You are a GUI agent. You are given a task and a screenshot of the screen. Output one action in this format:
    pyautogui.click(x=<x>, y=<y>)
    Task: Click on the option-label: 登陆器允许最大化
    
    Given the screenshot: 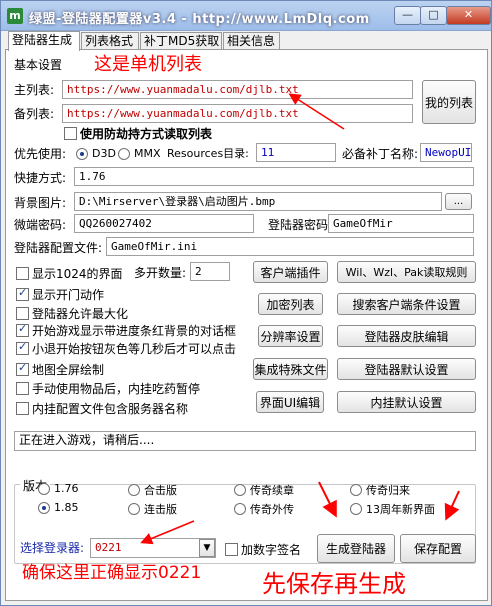 What is the action you would take?
    pyautogui.click(x=80, y=314)
    